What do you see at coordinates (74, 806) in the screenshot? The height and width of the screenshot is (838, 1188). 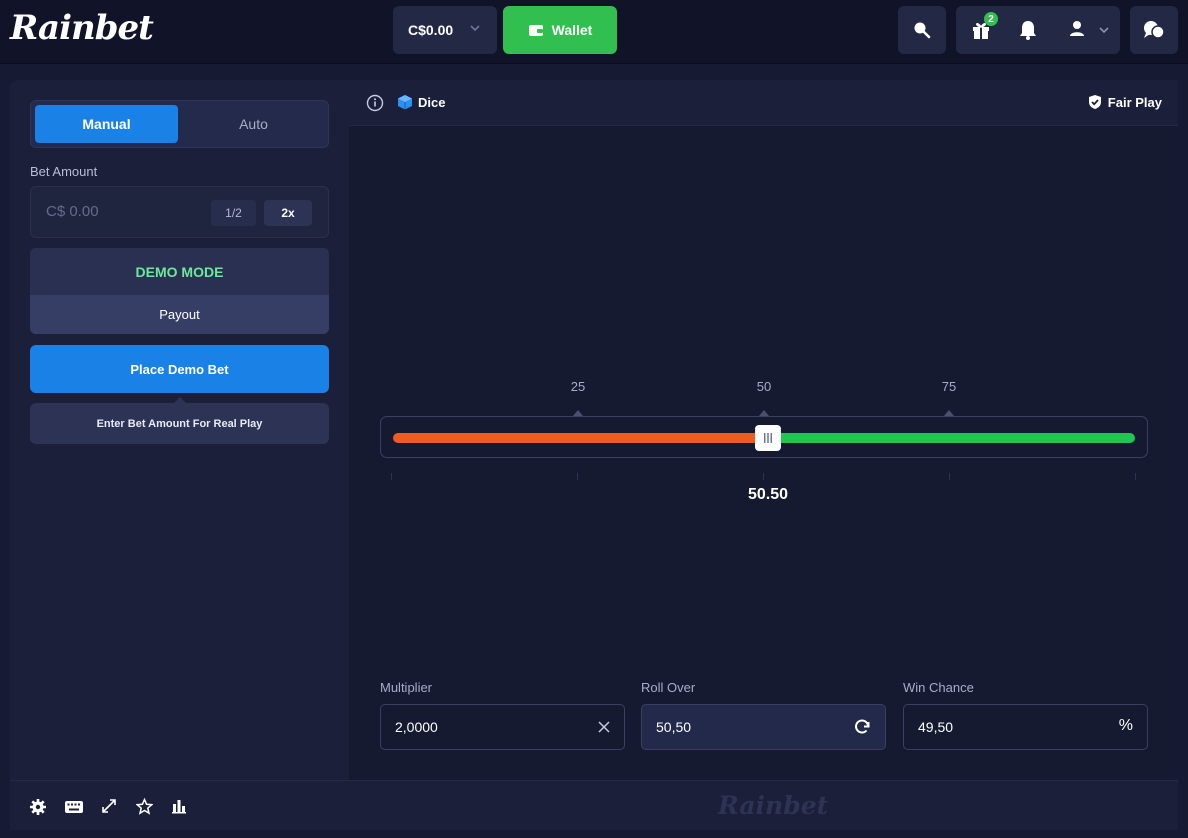 I see `keyboard-icon` at bounding box center [74, 806].